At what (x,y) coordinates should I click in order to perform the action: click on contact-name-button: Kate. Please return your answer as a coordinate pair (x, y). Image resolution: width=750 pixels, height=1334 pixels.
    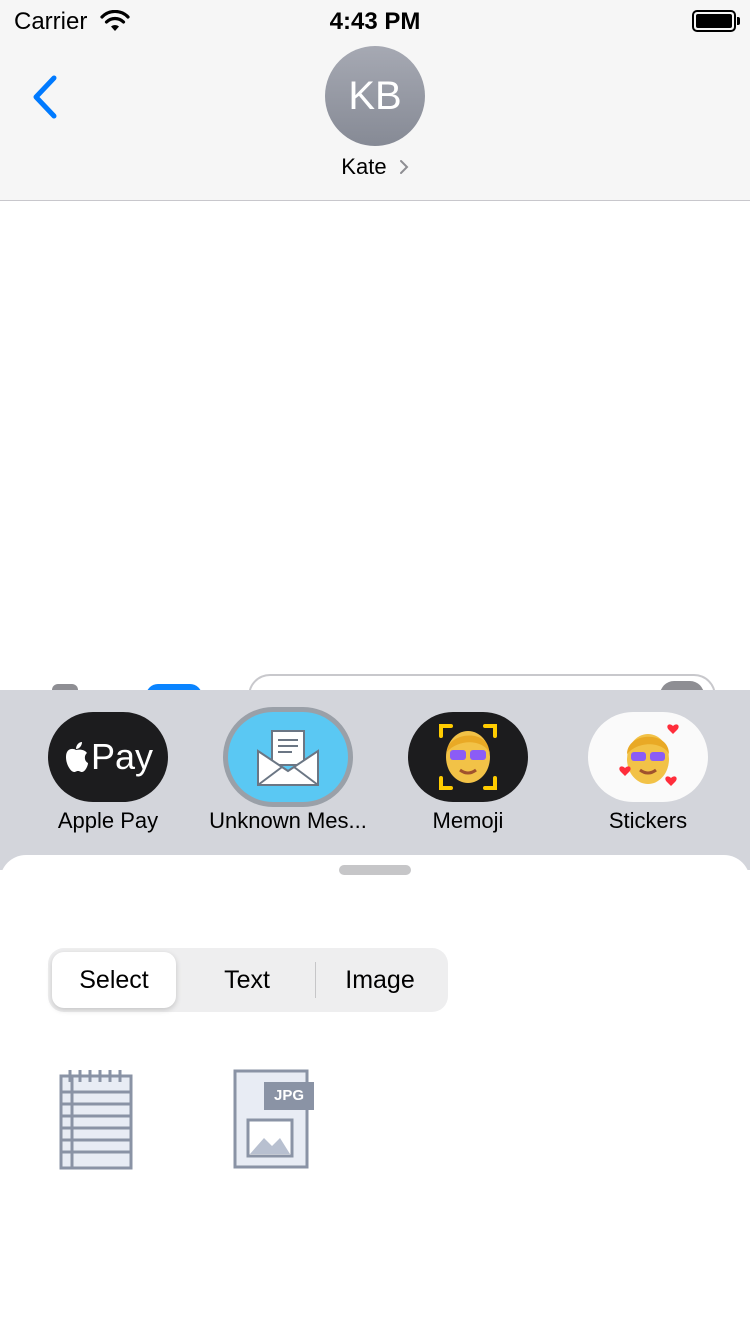
    Looking at the image, I should click on (375, 167).